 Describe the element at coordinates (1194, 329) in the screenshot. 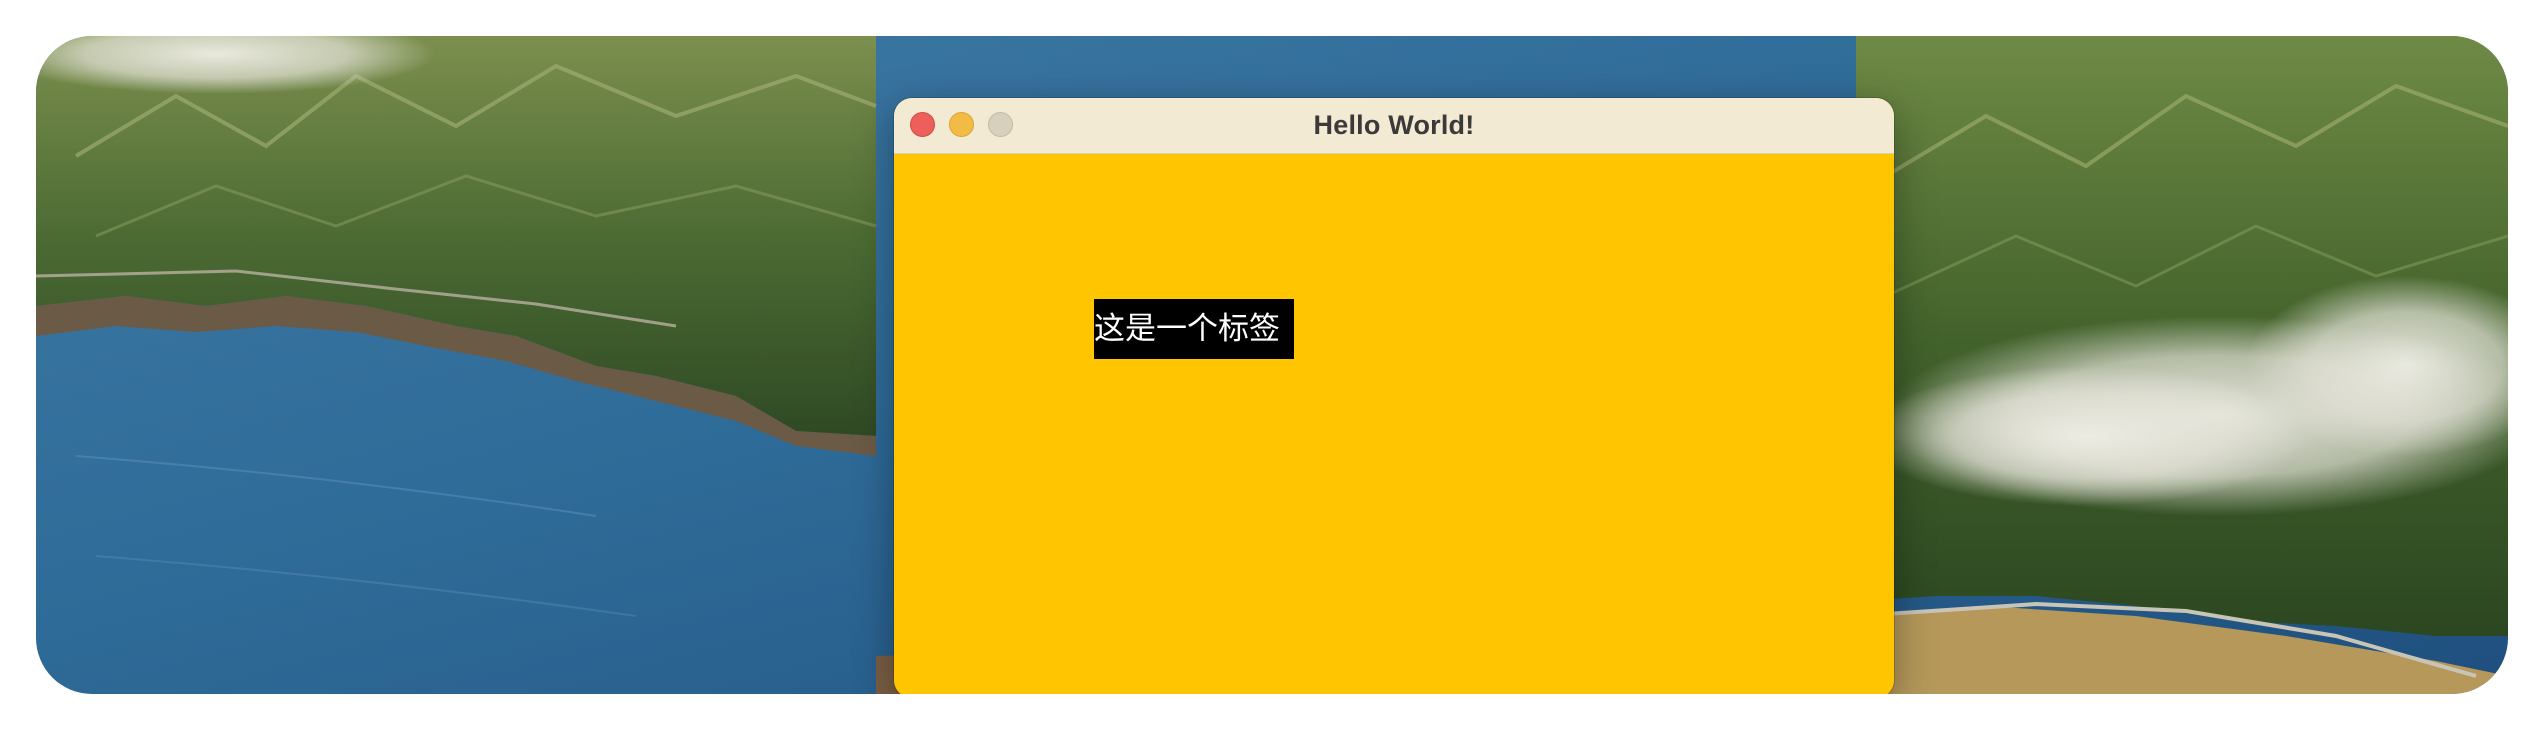

I see `text-label: 这是一个标签` at that location.